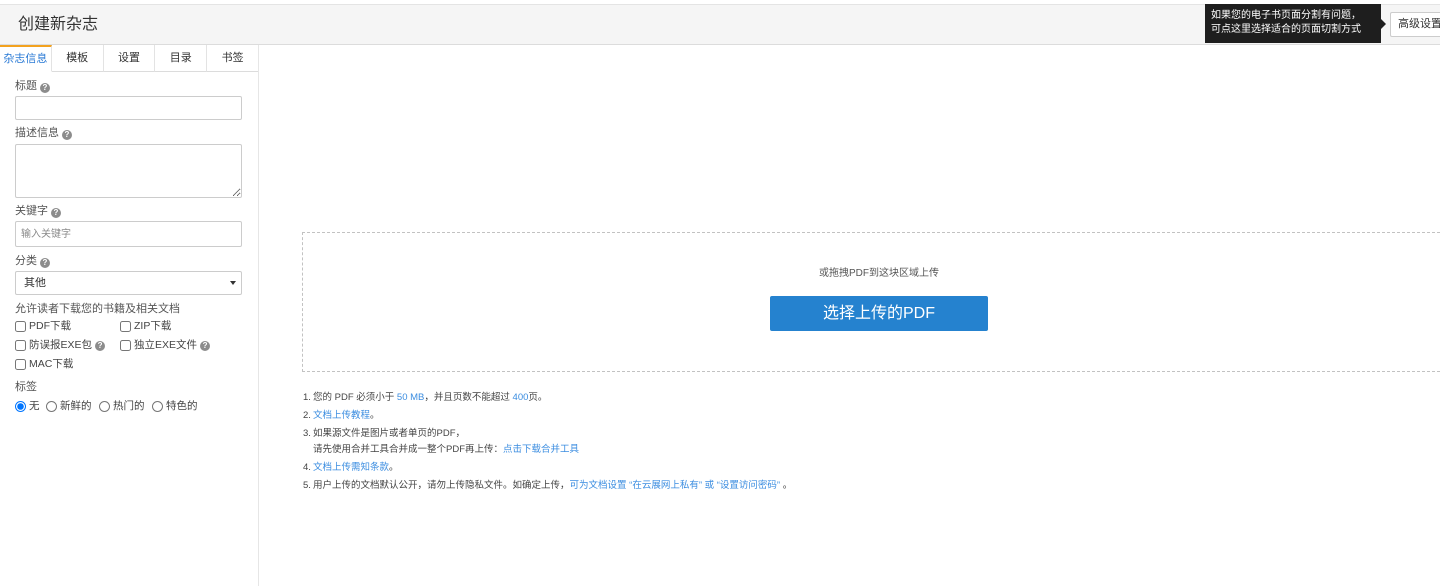  Describe the element at coordinates (675, 485) in the screenshot. I see `privacy-settings-link: 可为文档设置 “在云展网上私有” 或 “设置访问密码”` at that location.